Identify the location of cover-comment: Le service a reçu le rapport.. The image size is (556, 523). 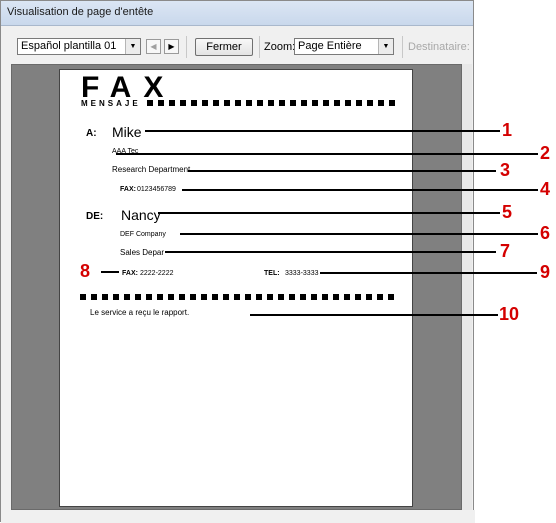
(140, 312).